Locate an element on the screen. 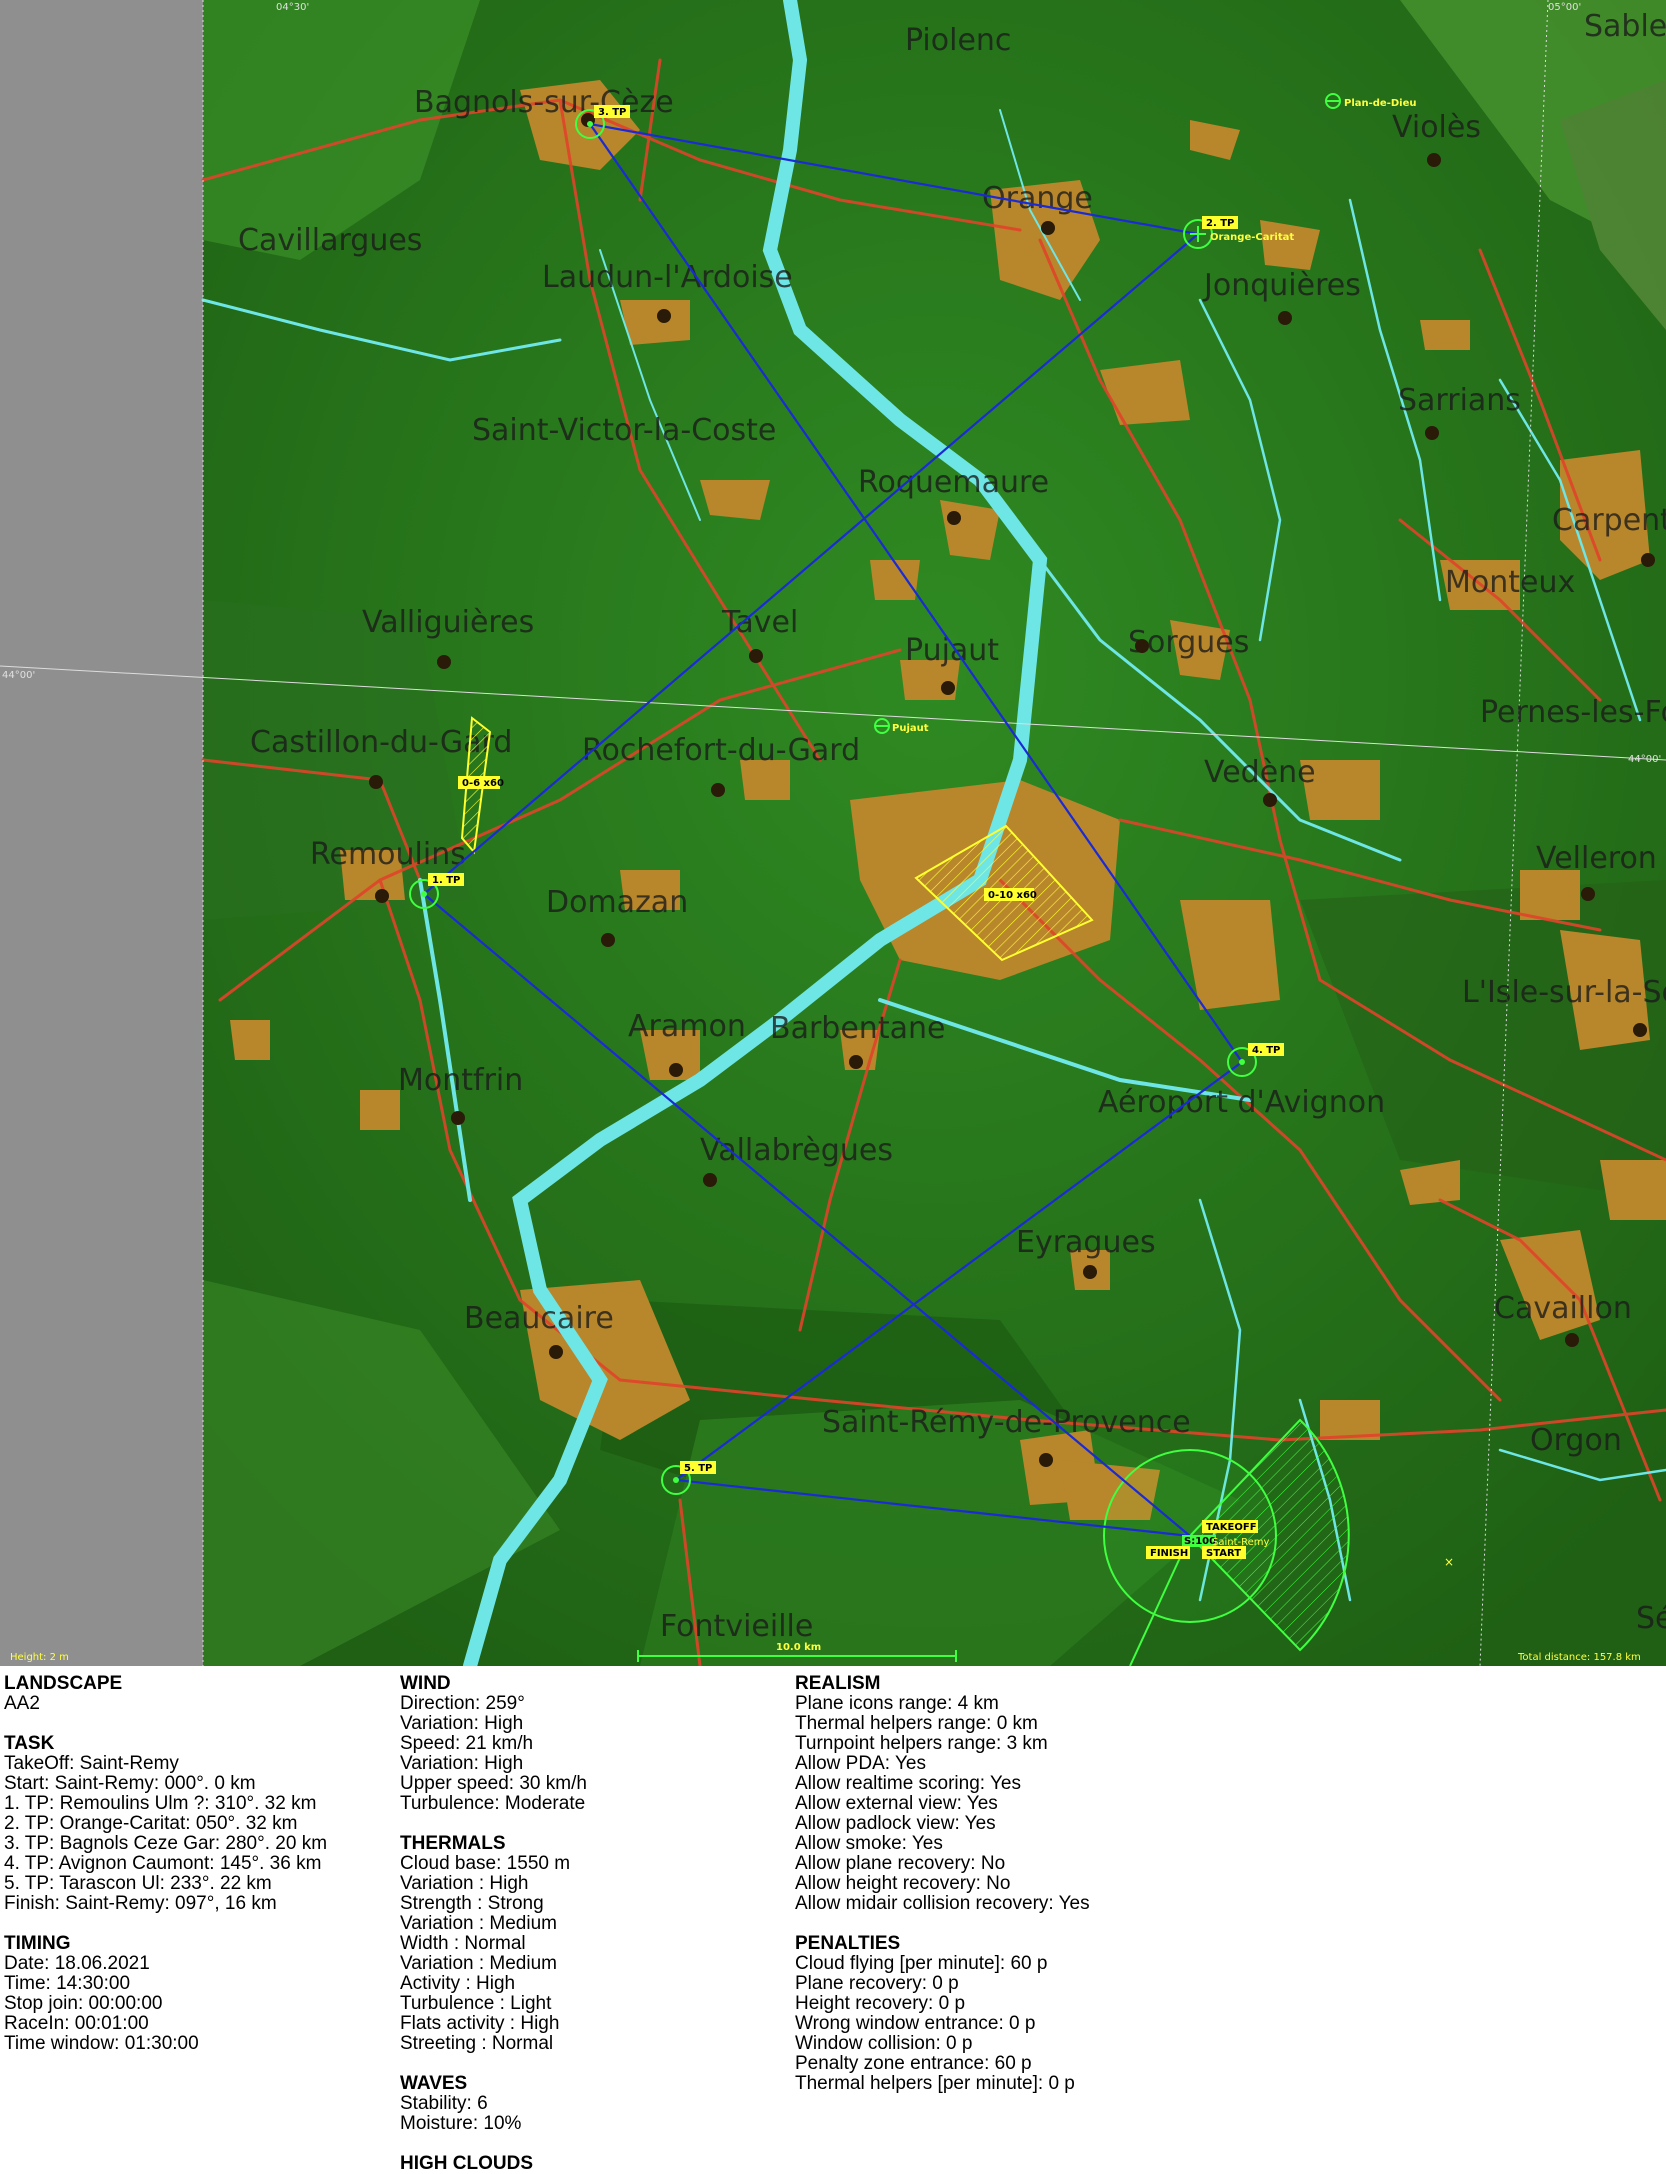  takeoff-label: TAKEOFF is located at coordinates (1231, 1527).